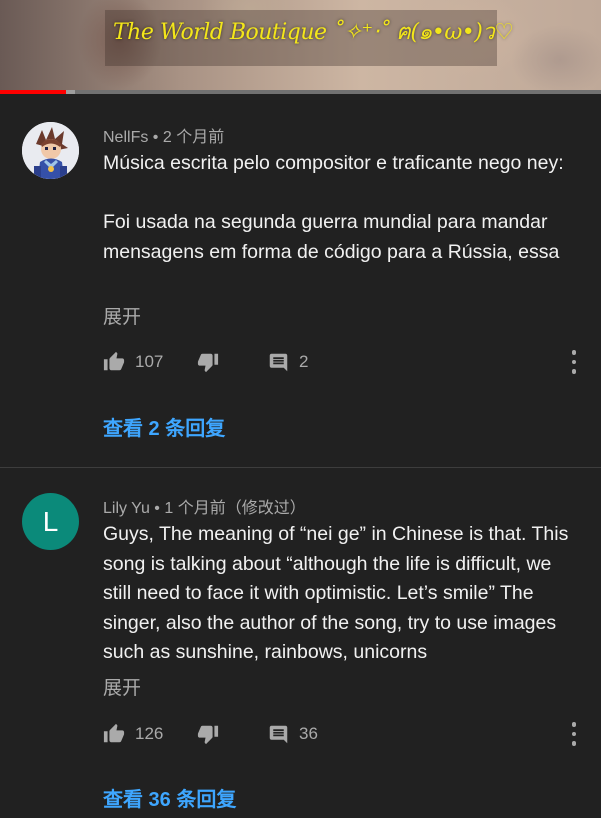 This screenshot has height=818, width=601. Describe the element at coordinates (308, 733) in the screenshot. I see `reply-count: 36` at that location.